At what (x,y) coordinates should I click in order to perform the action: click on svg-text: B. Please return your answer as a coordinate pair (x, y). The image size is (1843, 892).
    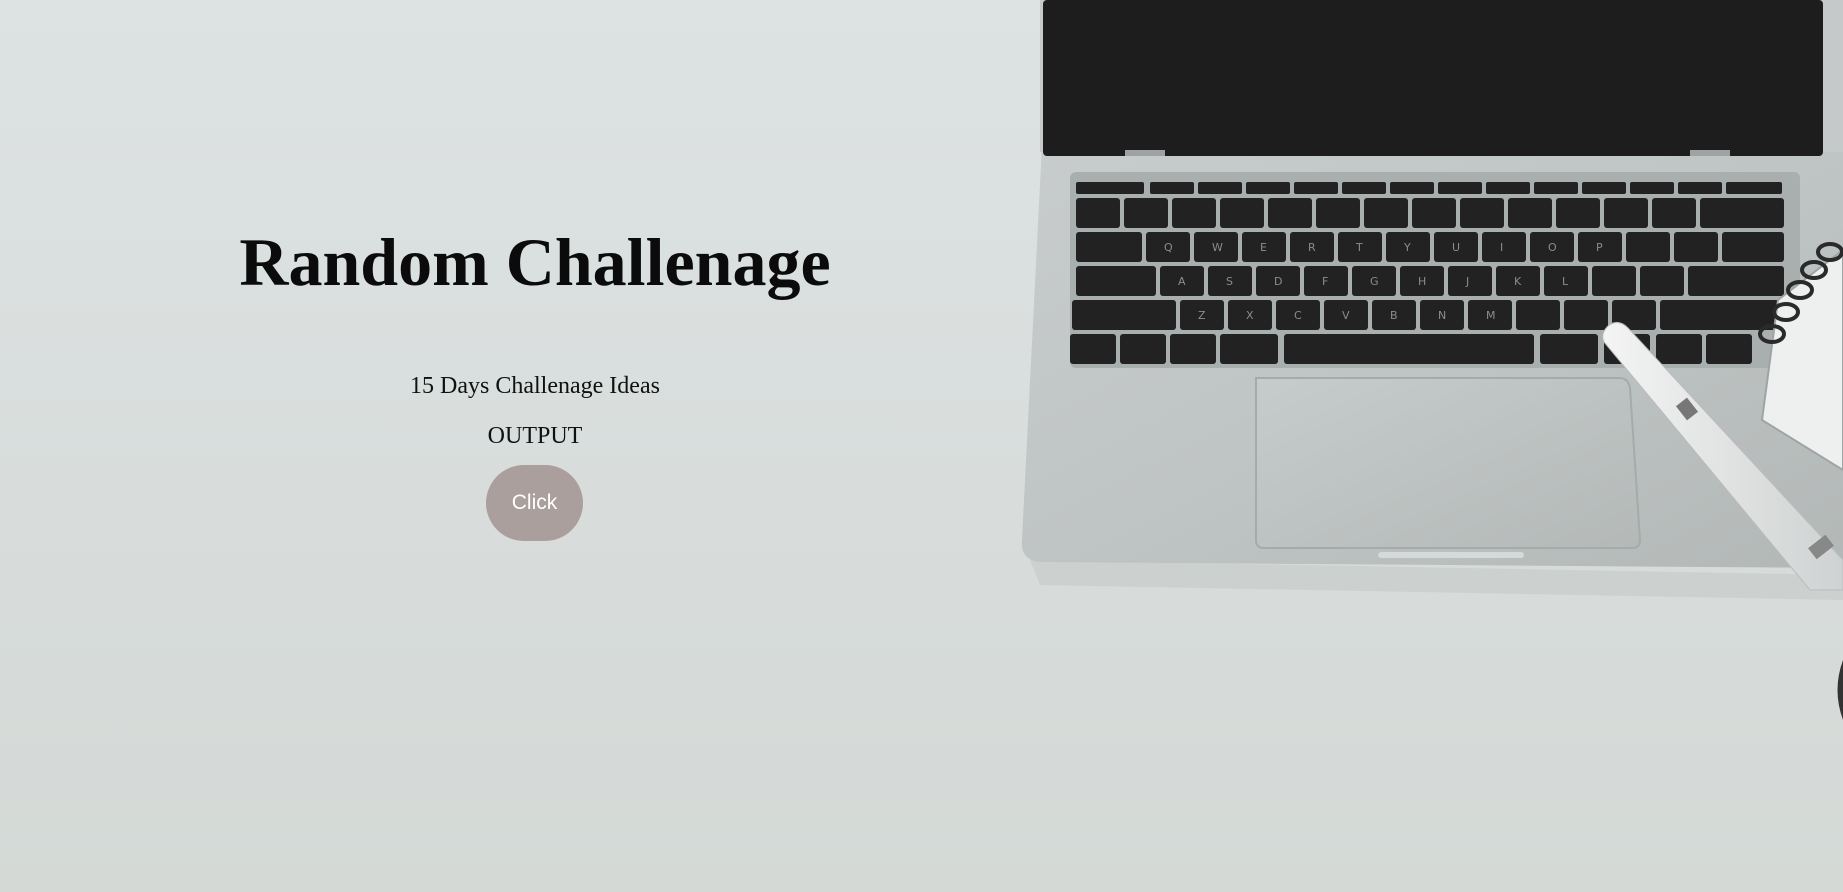
    Looking at the image, I should click on (1394, 315).